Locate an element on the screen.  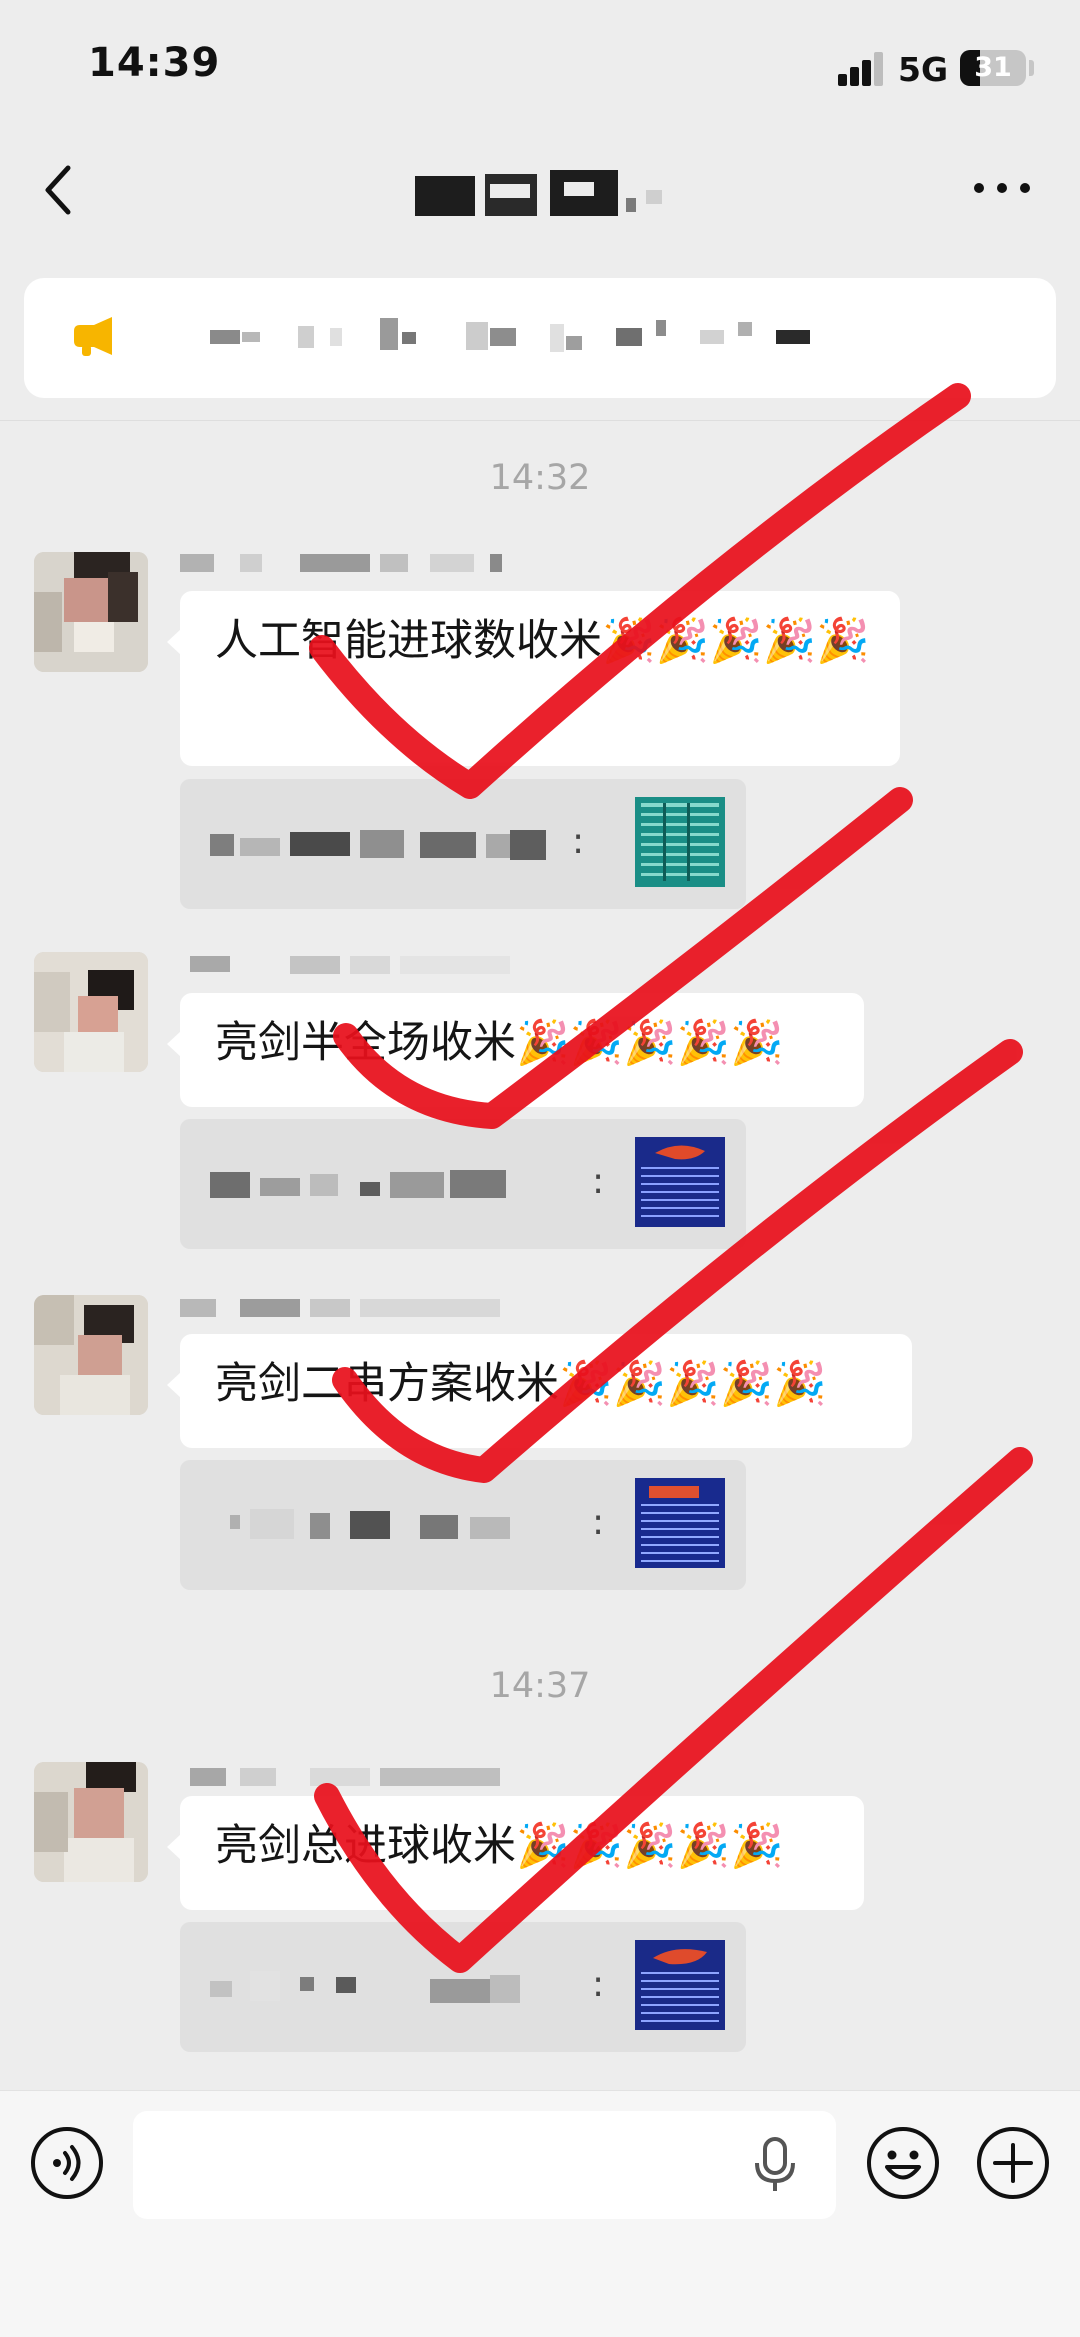
status-time: 14:39 is located at coordinates (154, 63).